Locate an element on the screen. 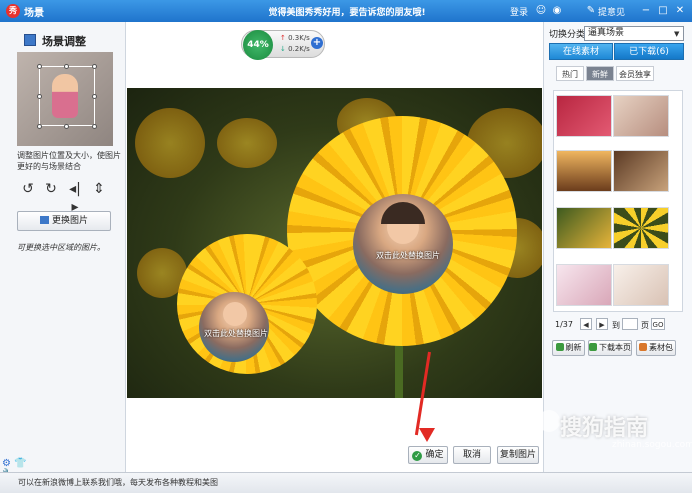 The image size is (692, 493). download-page-button: 下载本页 is located at coordinates (610, 348).